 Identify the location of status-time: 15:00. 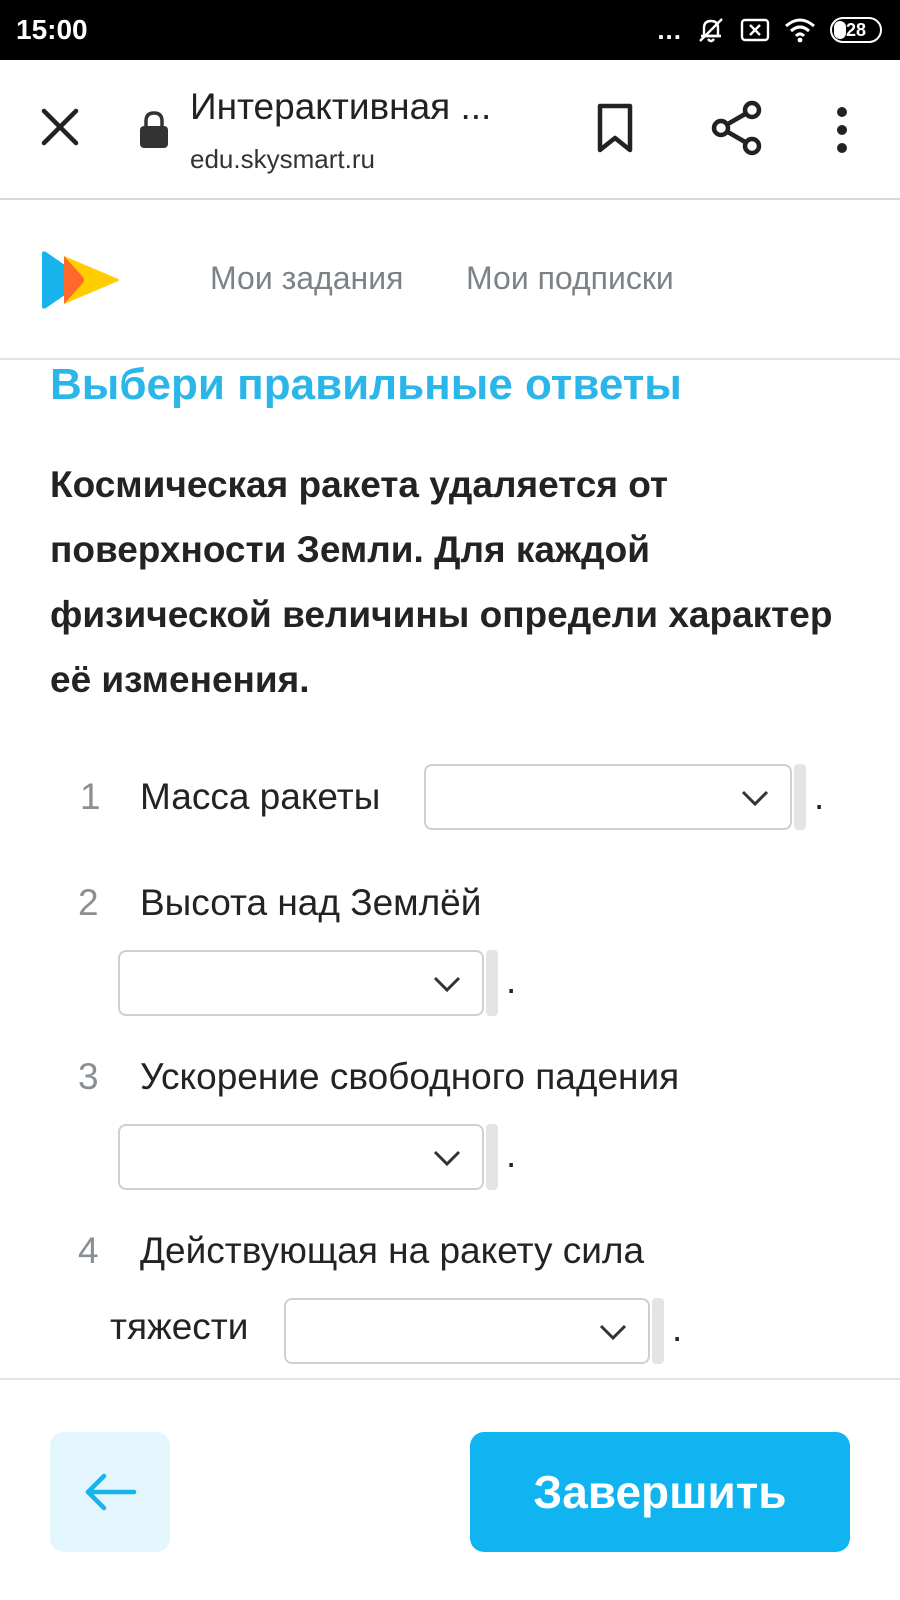
(52, 29).